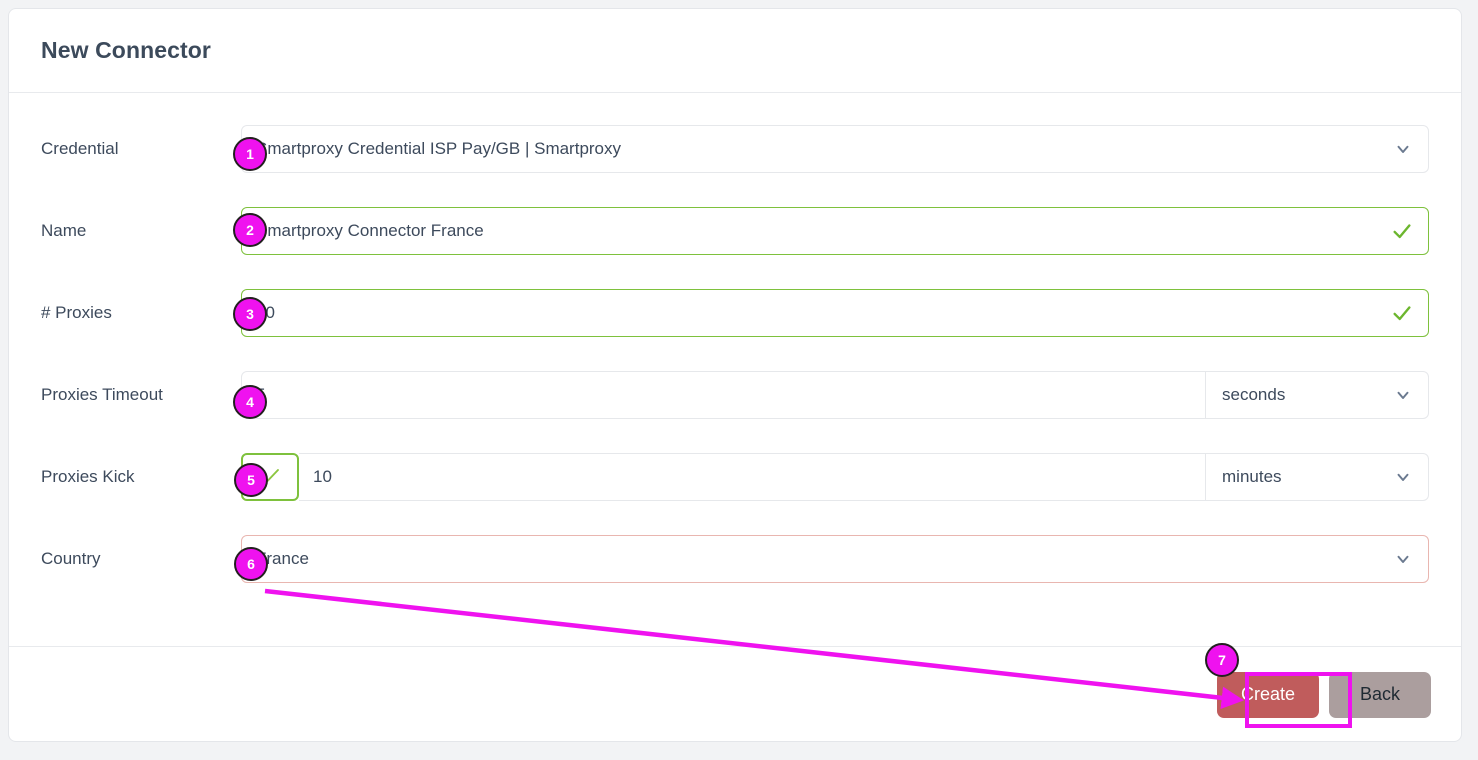 The width and height of the screenshot is (1478, 760). I want to click on country-select: France, so click(835, 559).